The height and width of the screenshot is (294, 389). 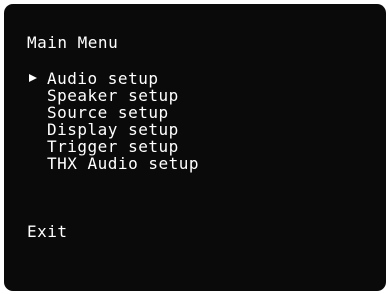 What do you see at coordinates (112, 129) in the screenshot?
I see `menu-item-display-setup: Display setup` at bounding box center [112, 129].